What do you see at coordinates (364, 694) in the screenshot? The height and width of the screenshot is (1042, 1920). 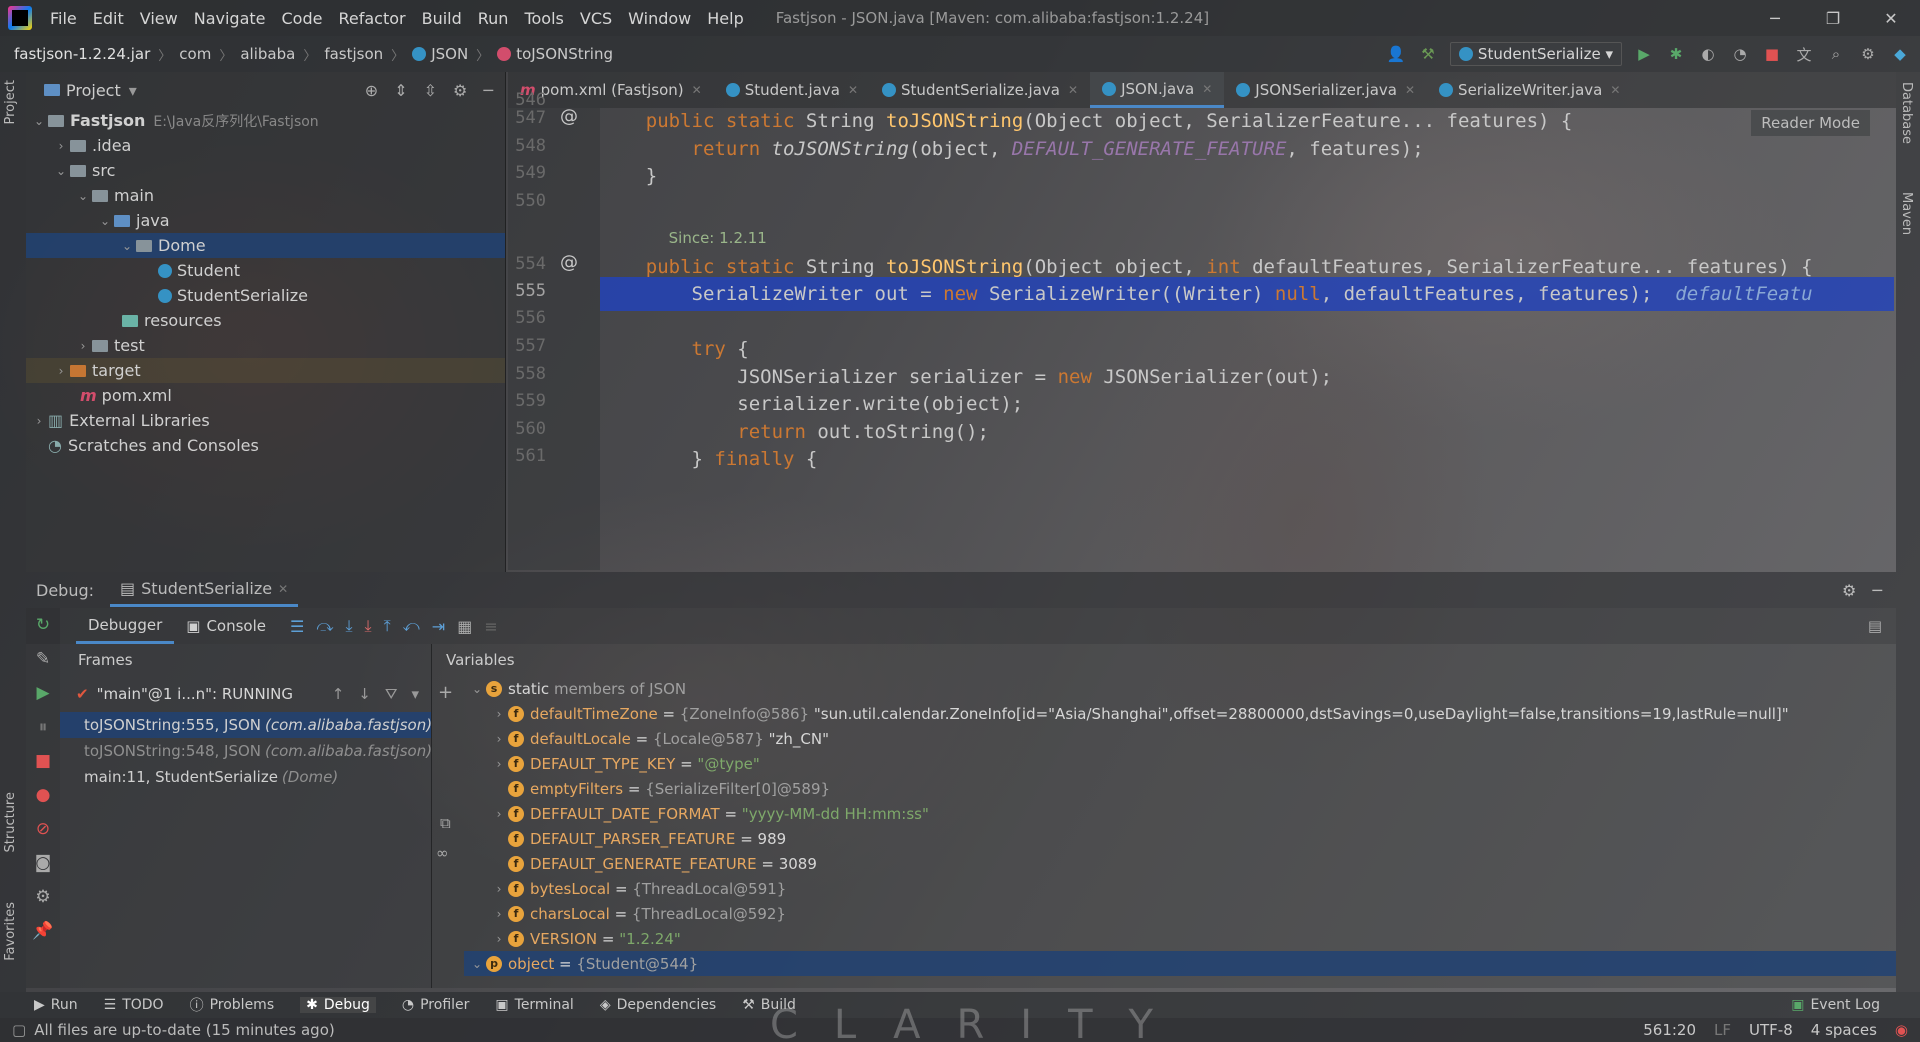 I see `arrow-down-icon: ↓` at bounding box center [364, 694].